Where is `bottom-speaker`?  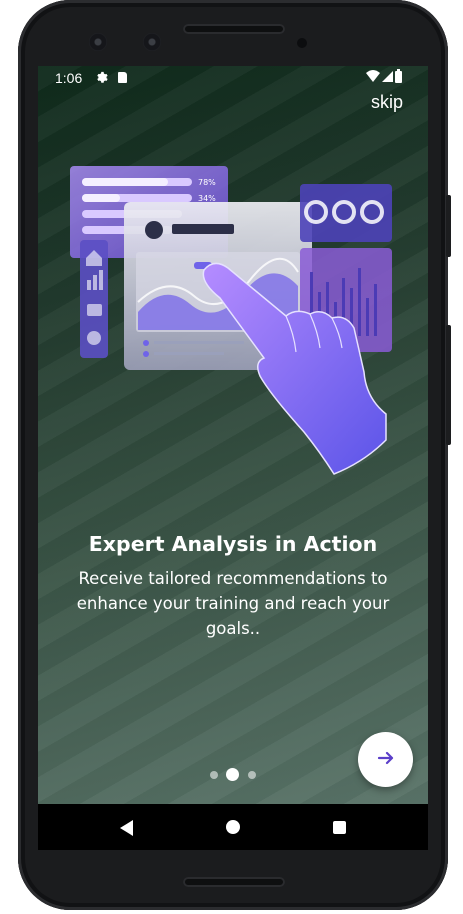
bottom-speaker is located at coordinates (234, 882).